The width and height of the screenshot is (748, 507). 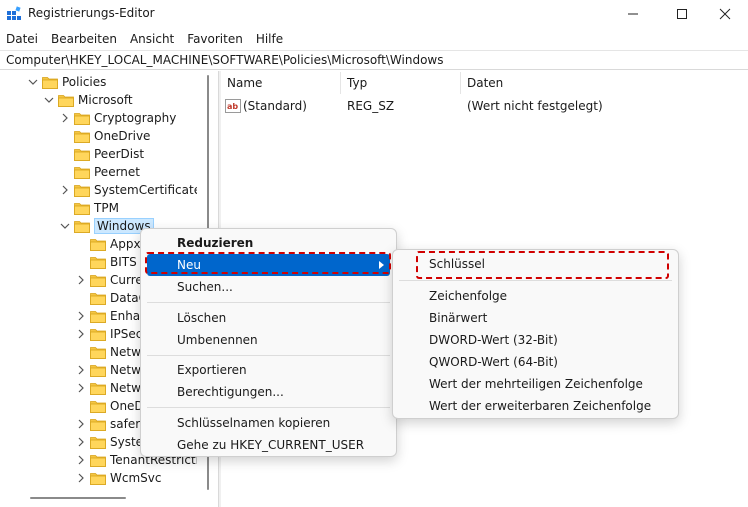 What do you see at coordinates (108, 424) in the screenshot?
I see `tree-node: safer` at bounding box center [108, 424].